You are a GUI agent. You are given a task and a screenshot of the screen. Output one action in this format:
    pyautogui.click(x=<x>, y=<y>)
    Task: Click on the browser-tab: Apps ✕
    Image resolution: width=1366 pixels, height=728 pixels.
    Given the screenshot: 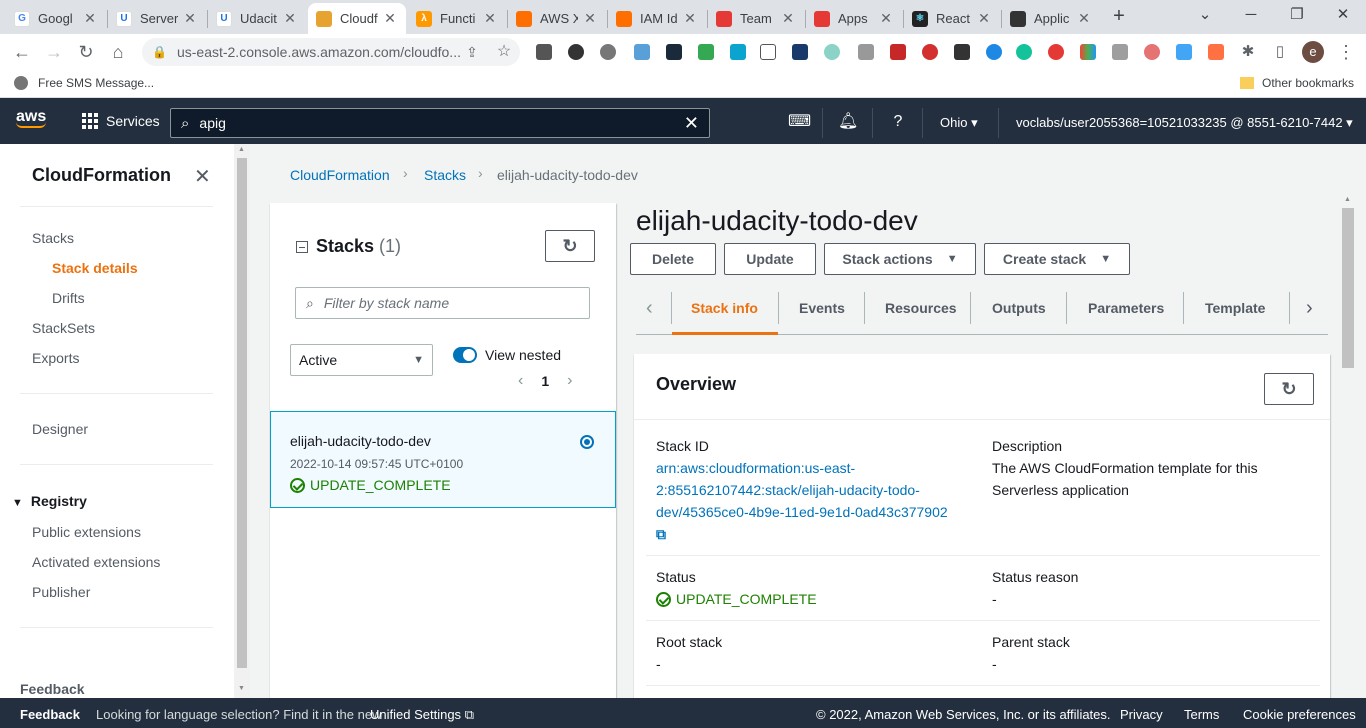 What is the action you would take?
    pyautogui.click(x=854, y=18)
    